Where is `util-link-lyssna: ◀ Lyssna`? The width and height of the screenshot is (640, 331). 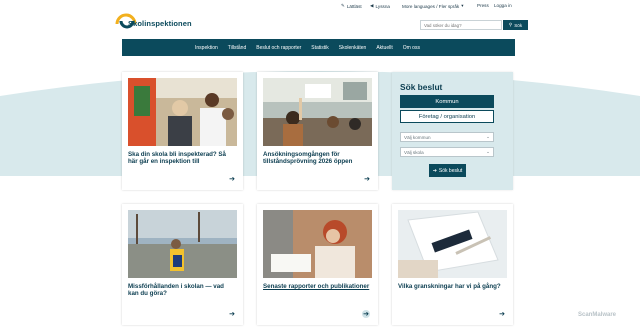 util-link-lyssna: ◀ Lyssna is located at coordinates (380, 6).